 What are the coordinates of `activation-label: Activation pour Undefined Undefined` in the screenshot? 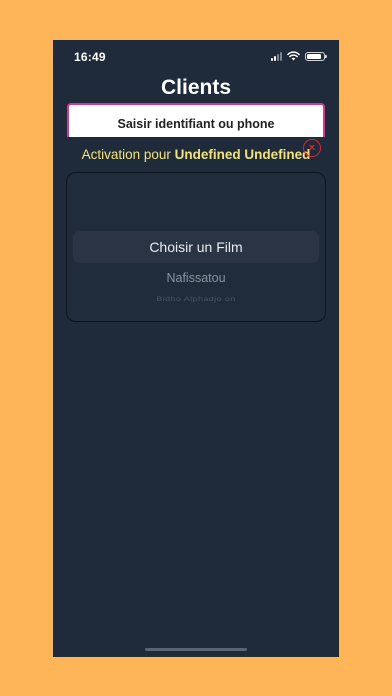 It's located at (196, 154).